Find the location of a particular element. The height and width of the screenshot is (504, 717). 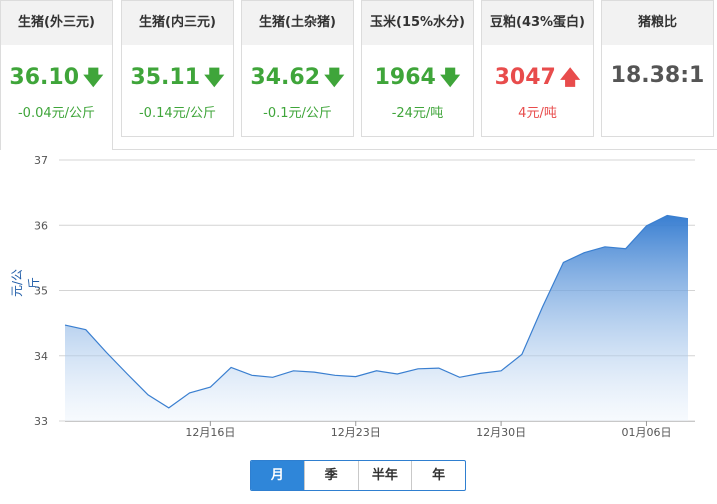

range-year-button: 年 is located at coordinates (438, 475).